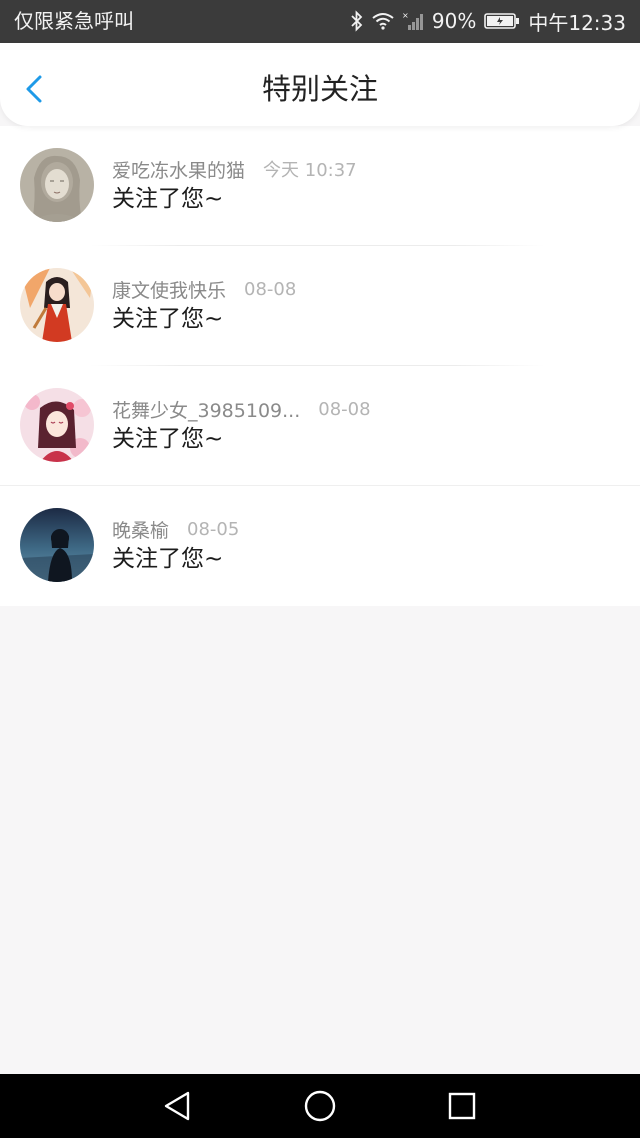  What do you see at coordinates (178, 169) in the screenshot?
I see `user-name: 爱吃冻水果的猫` at bounding box center [178, 169].